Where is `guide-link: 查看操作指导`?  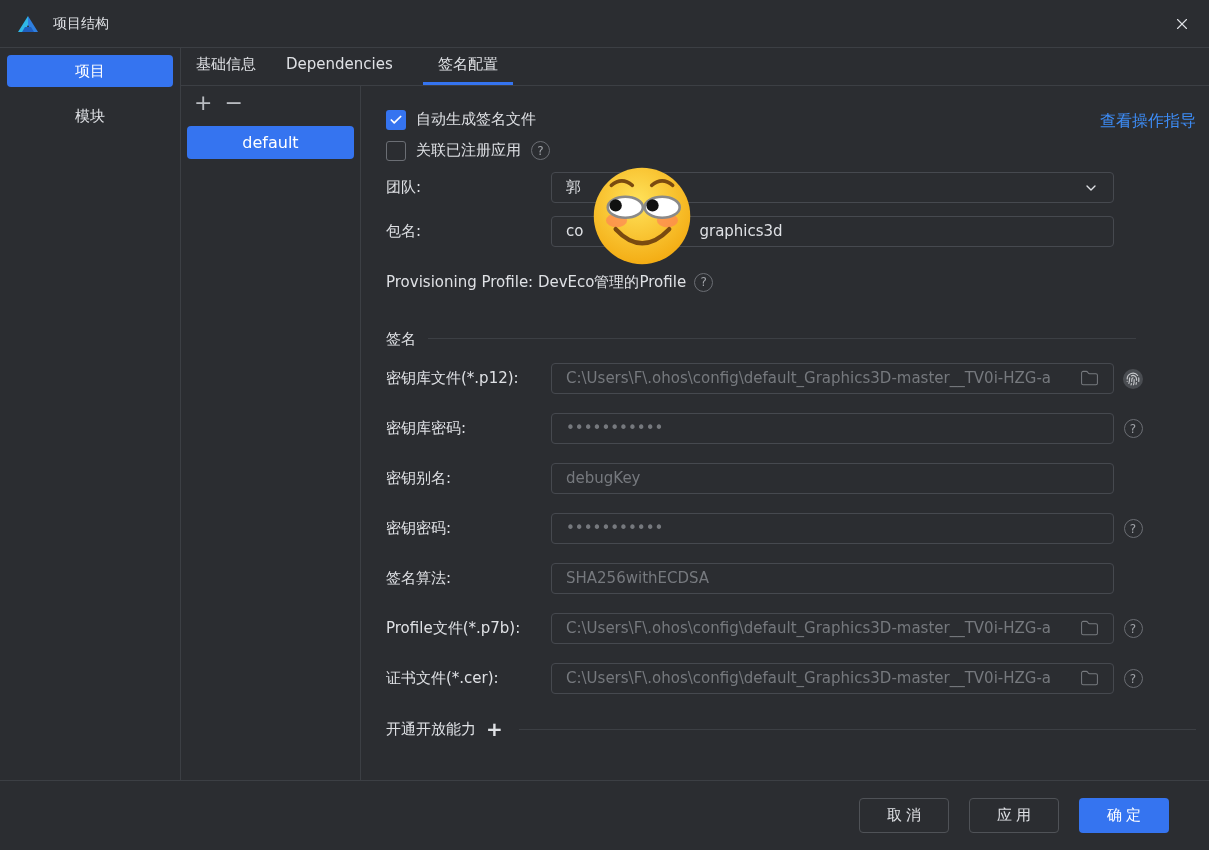 guide-link: 查看操作指导 is located at coordinates (1148, 135).